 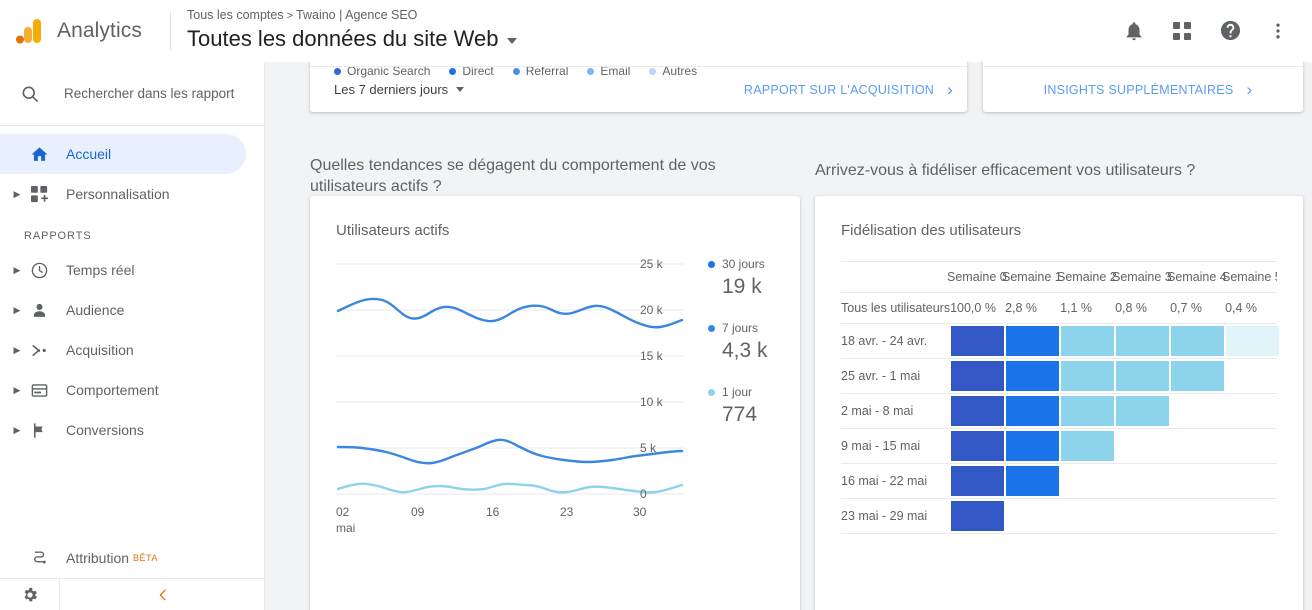 I want to click on sidebar-item-label: Accueil, so click(x=89, y=154).